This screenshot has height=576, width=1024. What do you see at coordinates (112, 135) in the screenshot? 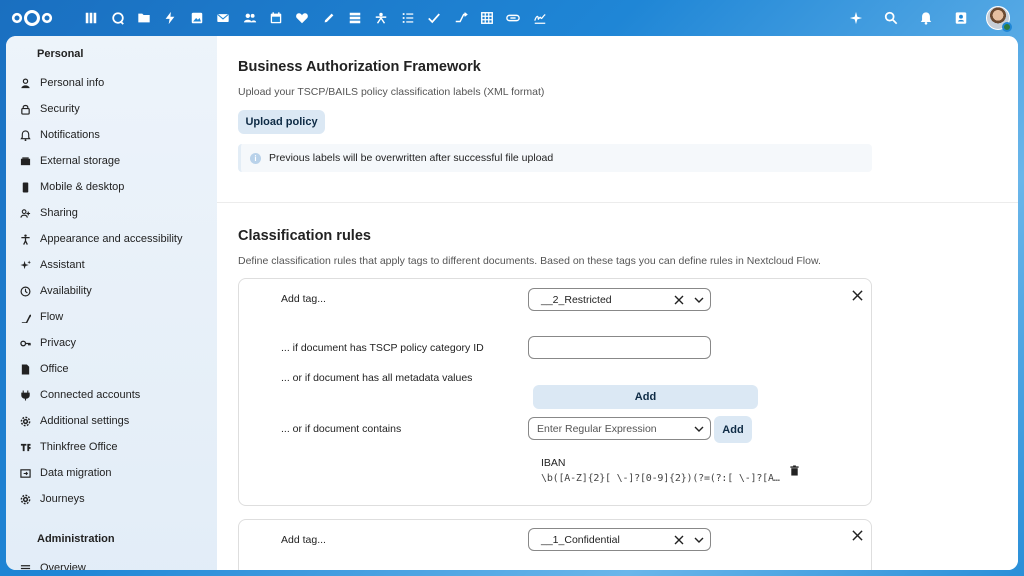
I see `sidebar-item-notifications: Notifications` at bounding box center [112, 135].